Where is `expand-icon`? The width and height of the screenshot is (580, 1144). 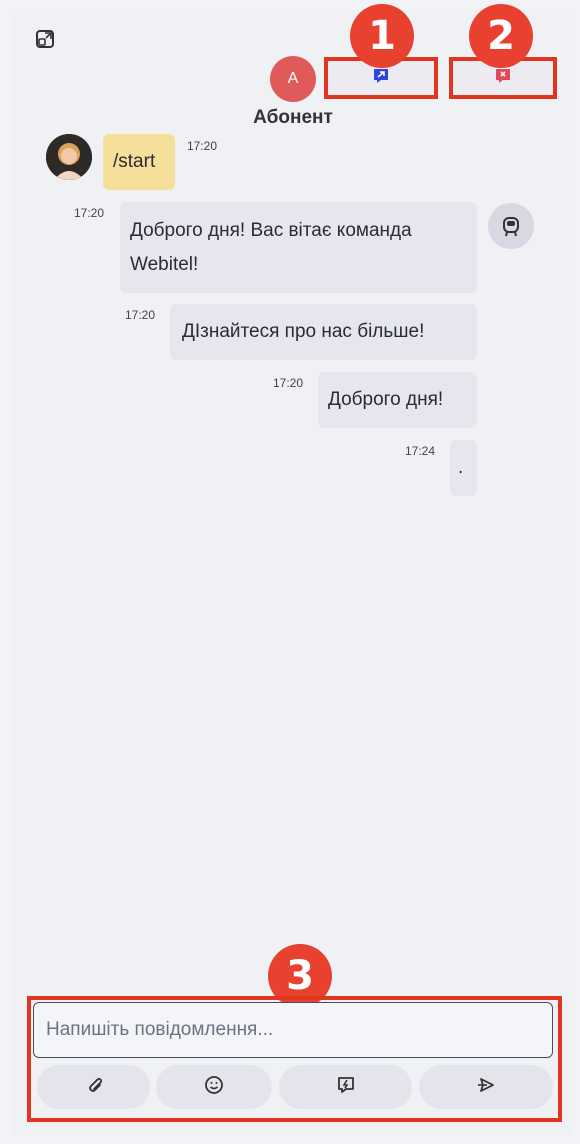
expand-icon is located at coordinates (45, 39).